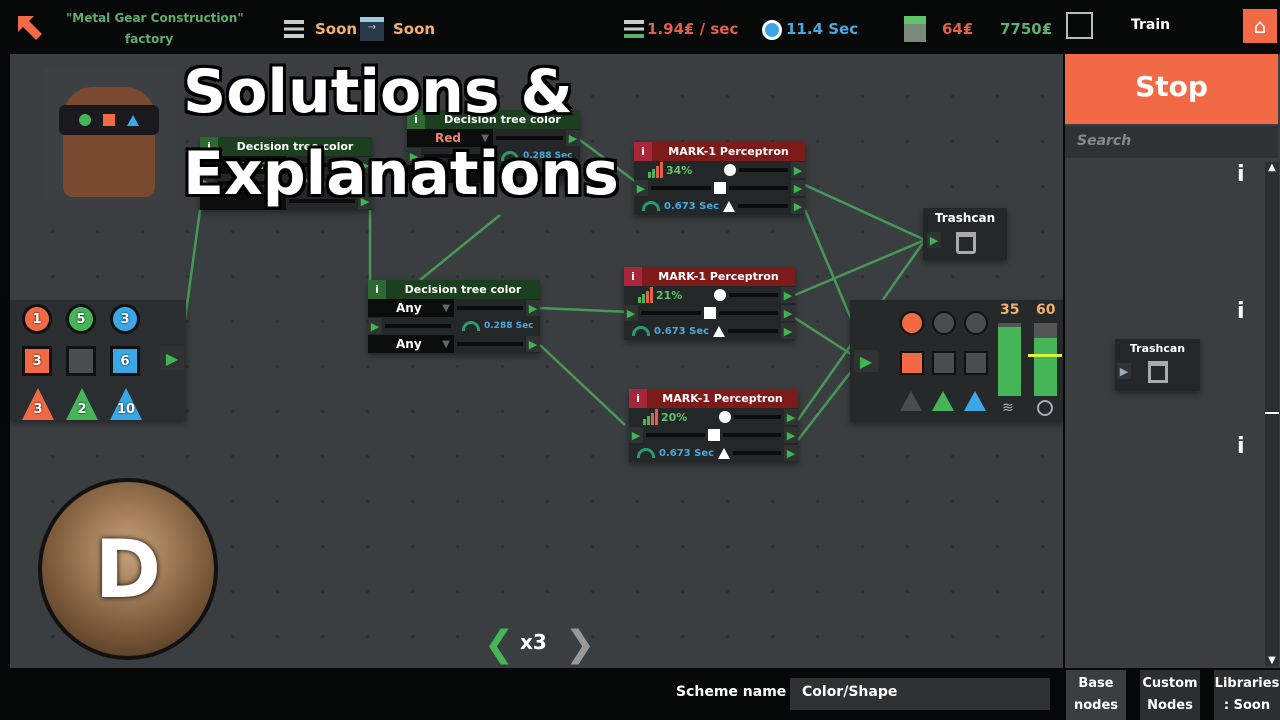 The height and width of the screenshot is (720, 1280). I want to click on layers-icon: ≋, so click(1008, 408).